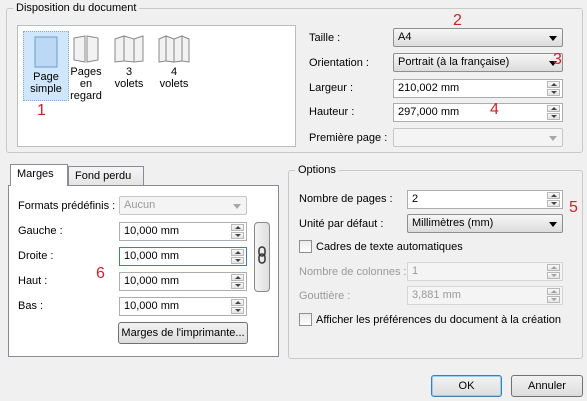 The height and width of the screenshot is (401, 587). Describe the element at coordinates (573, 207) in the screenshot. I see `annotation-5: 5` at that location.